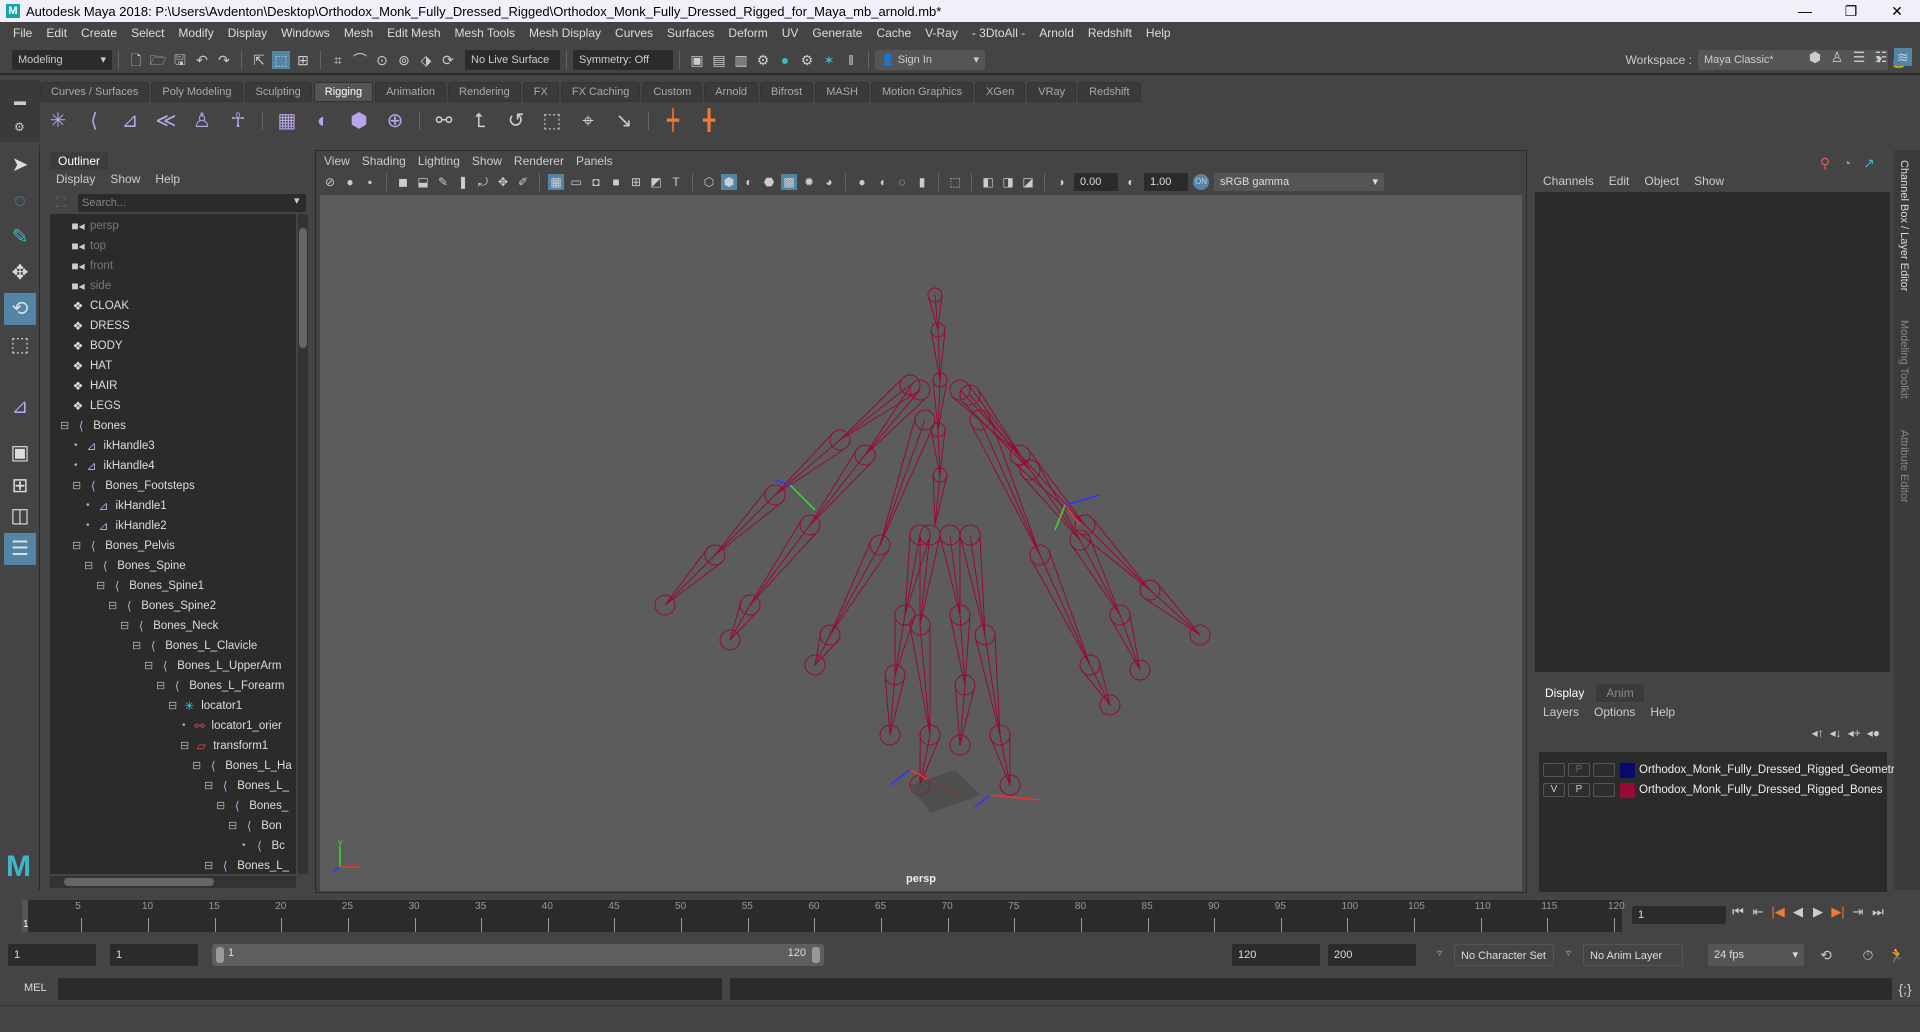 This screenshot has width=1920, height=1032. I want to click on menu-set-dropdown: Modeling ▾, so click(62, 60).